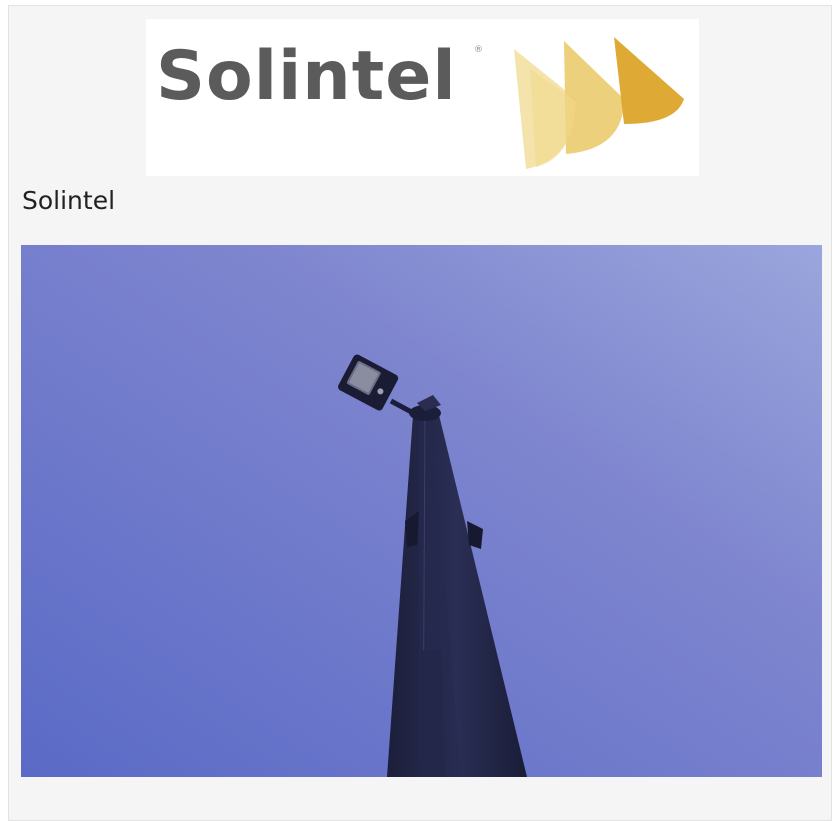 The height and width of the screenshot is (821, 840). What do you see at coordinates (306, 76) in the screenshot?
I see `logo-wordmark: Solintel` at bounding box center [306, 76].